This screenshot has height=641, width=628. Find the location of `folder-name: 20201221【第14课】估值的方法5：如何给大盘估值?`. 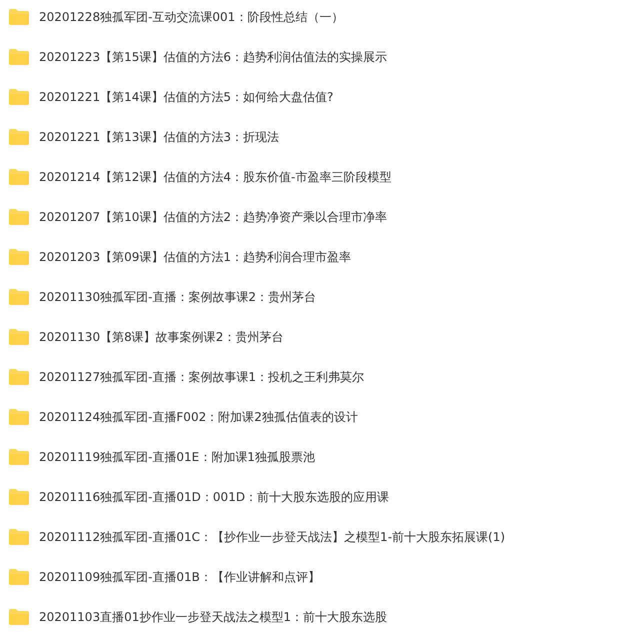

folder-name: 20201221【第14课】估值的方法5：如何给大盘估值? is located at coordinates (186, 97).